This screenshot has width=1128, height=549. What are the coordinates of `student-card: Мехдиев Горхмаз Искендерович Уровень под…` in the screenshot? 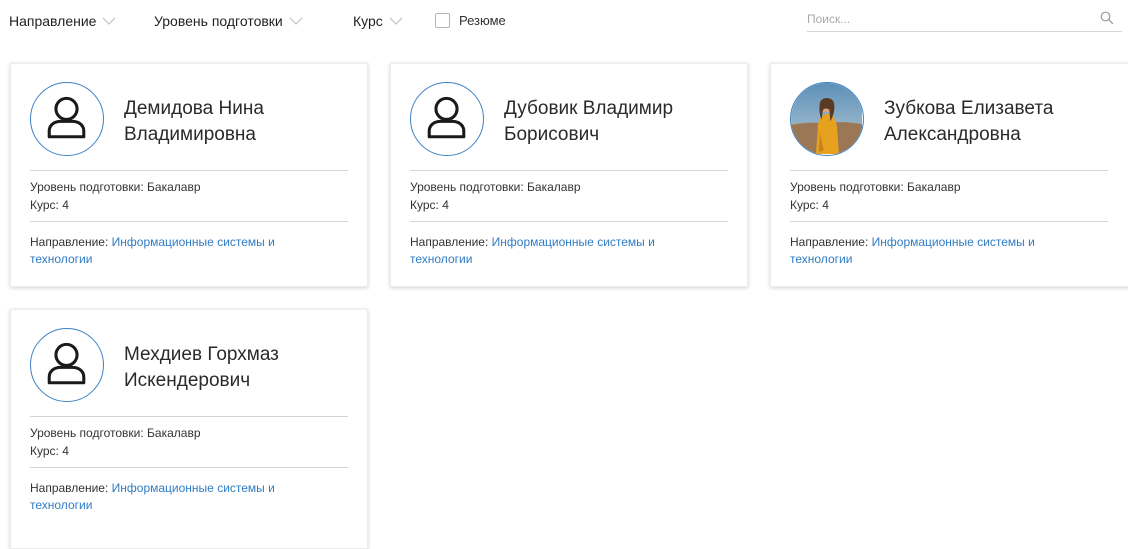 It's located at (189, 429).